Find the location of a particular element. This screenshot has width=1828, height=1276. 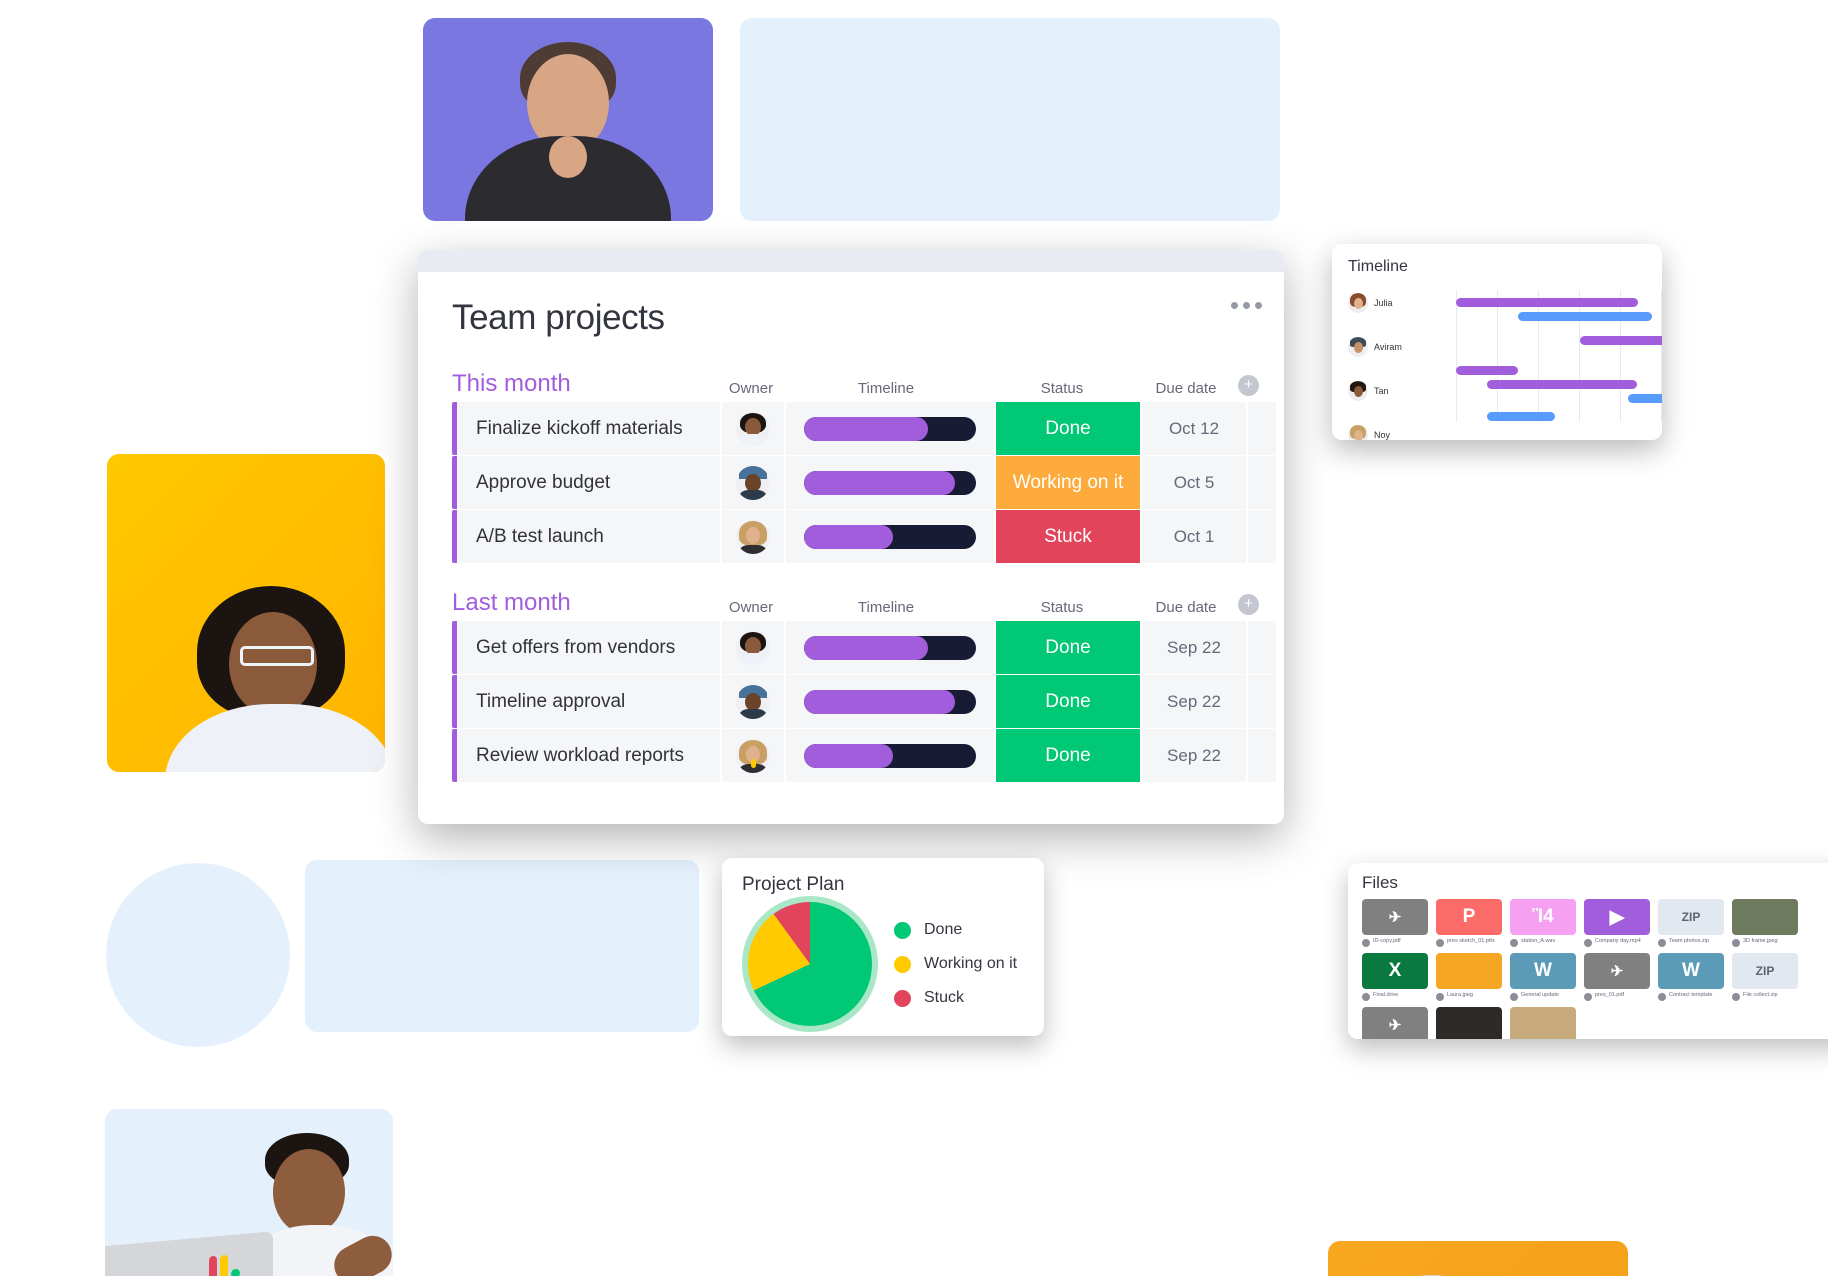

status-badge: Working on it is located at coordinates (1068, 482).